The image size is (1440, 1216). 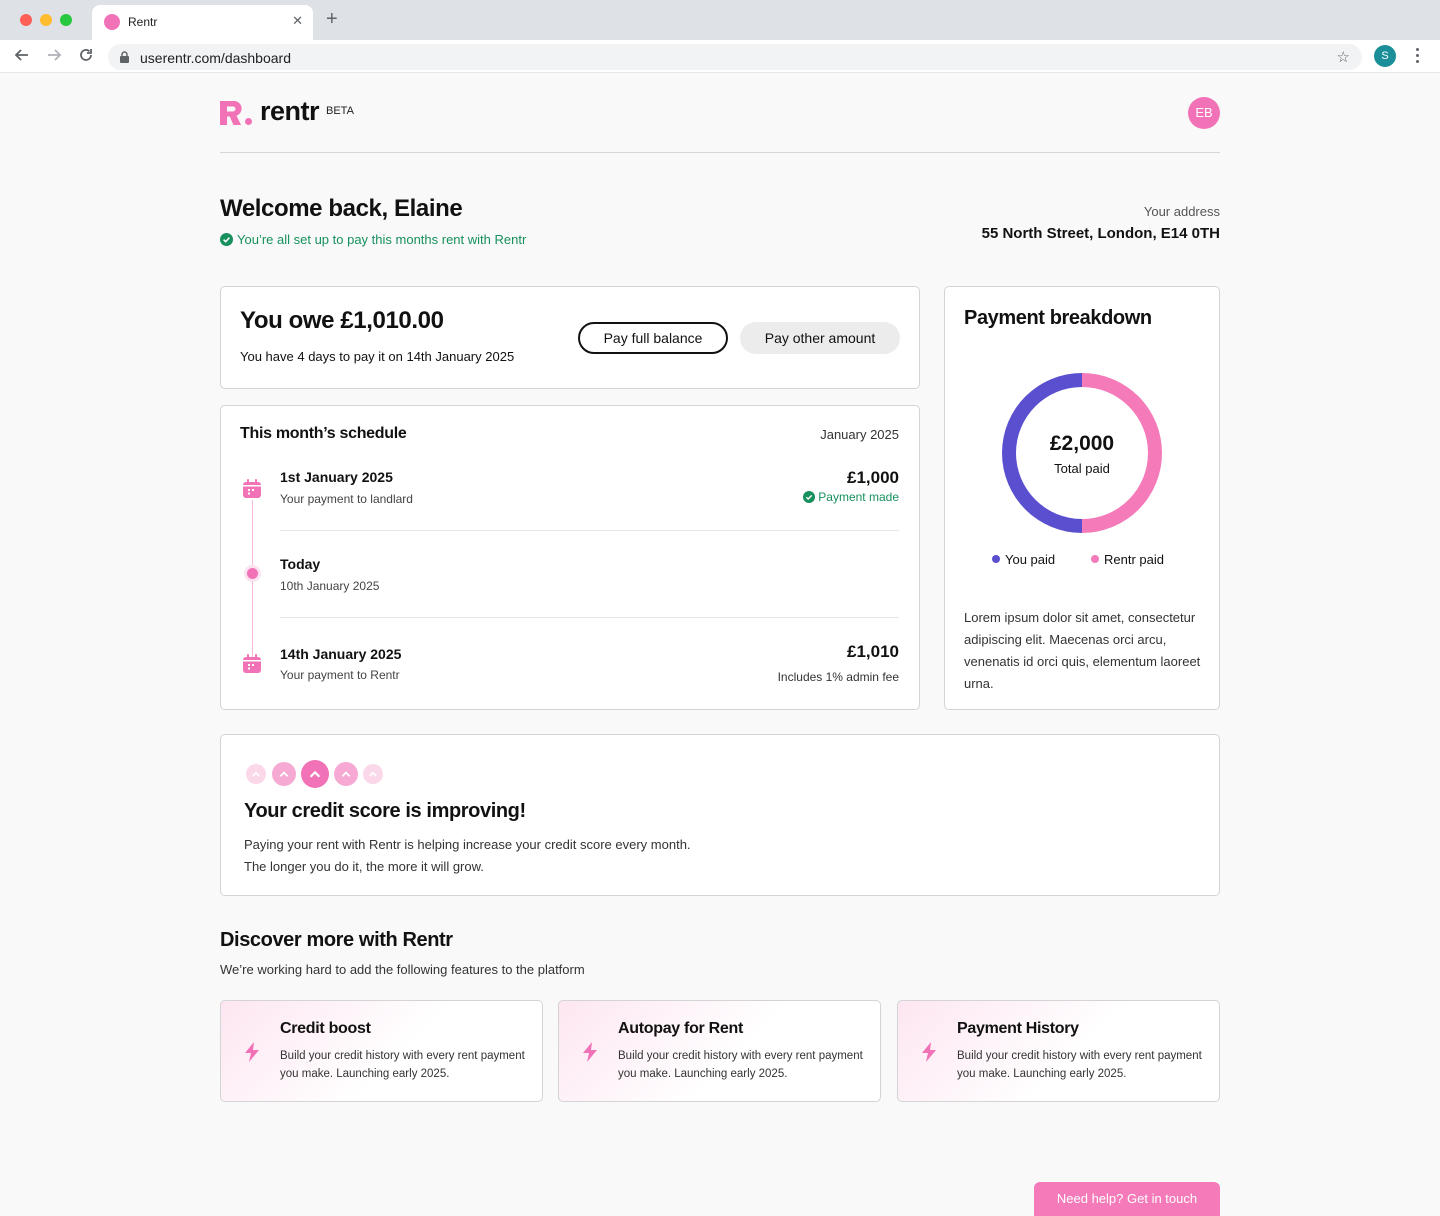 I want to click on address-value: 55 North Street, London, E14 0TH, so click(x=1100, y=233).